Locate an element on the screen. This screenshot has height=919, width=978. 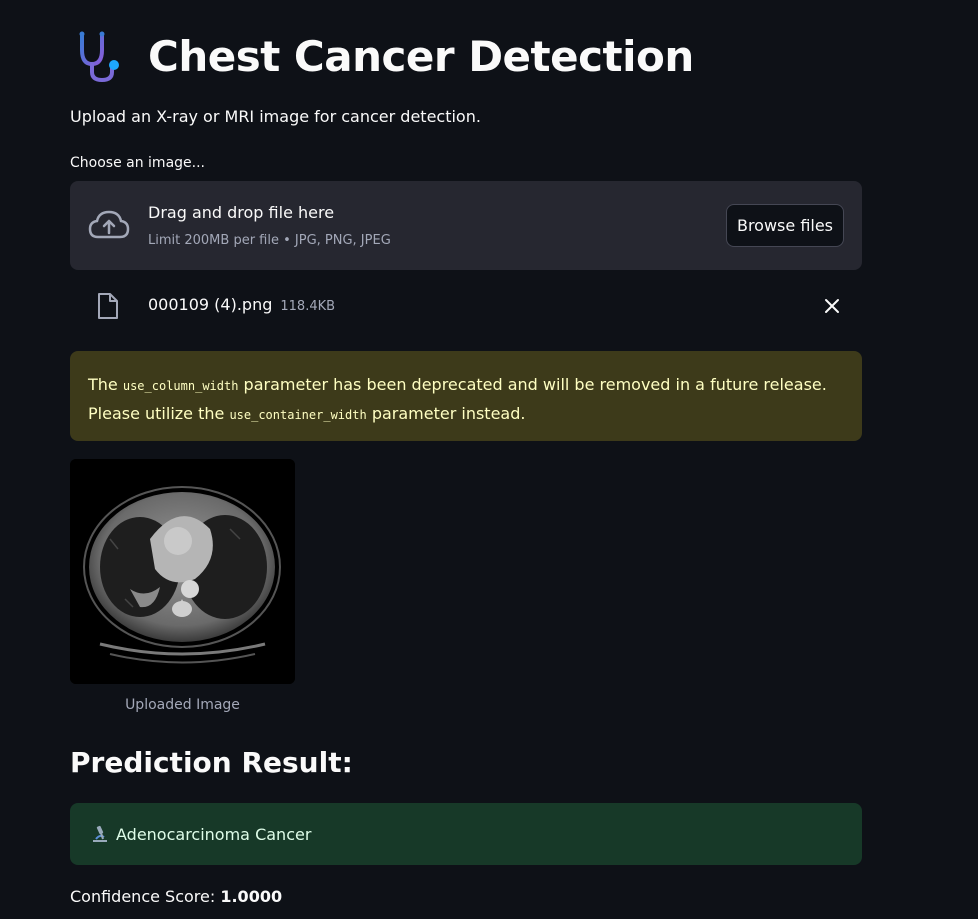
prediction-label: Adenocarcinoma Cancer is located at coordinates (214, 834).